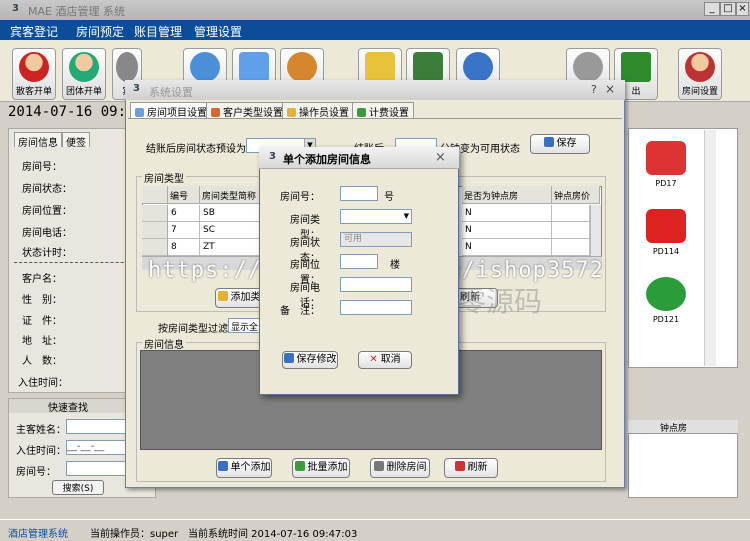 This screenshot has width=750, height=541. I want to click on batch-add-label: 批量添加, so click(327, 467).